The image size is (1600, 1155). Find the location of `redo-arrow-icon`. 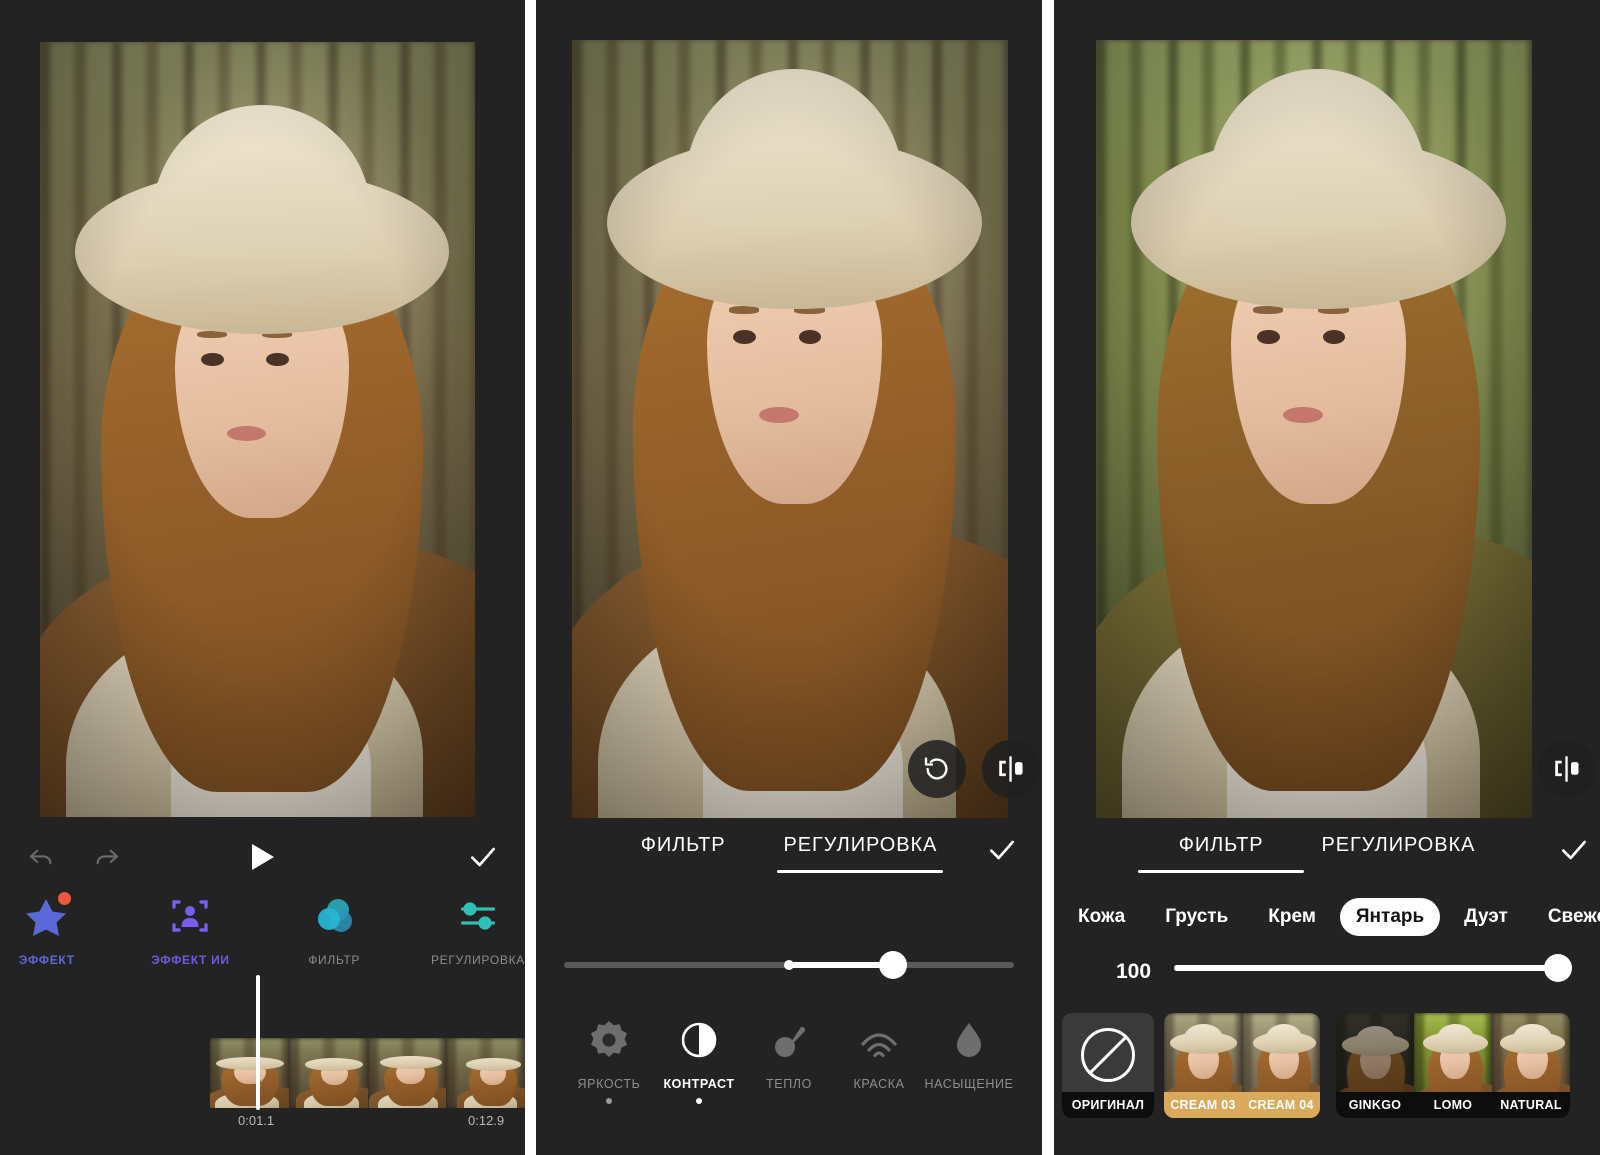

redo-arrow-icon is located at coordinates (107, 857).